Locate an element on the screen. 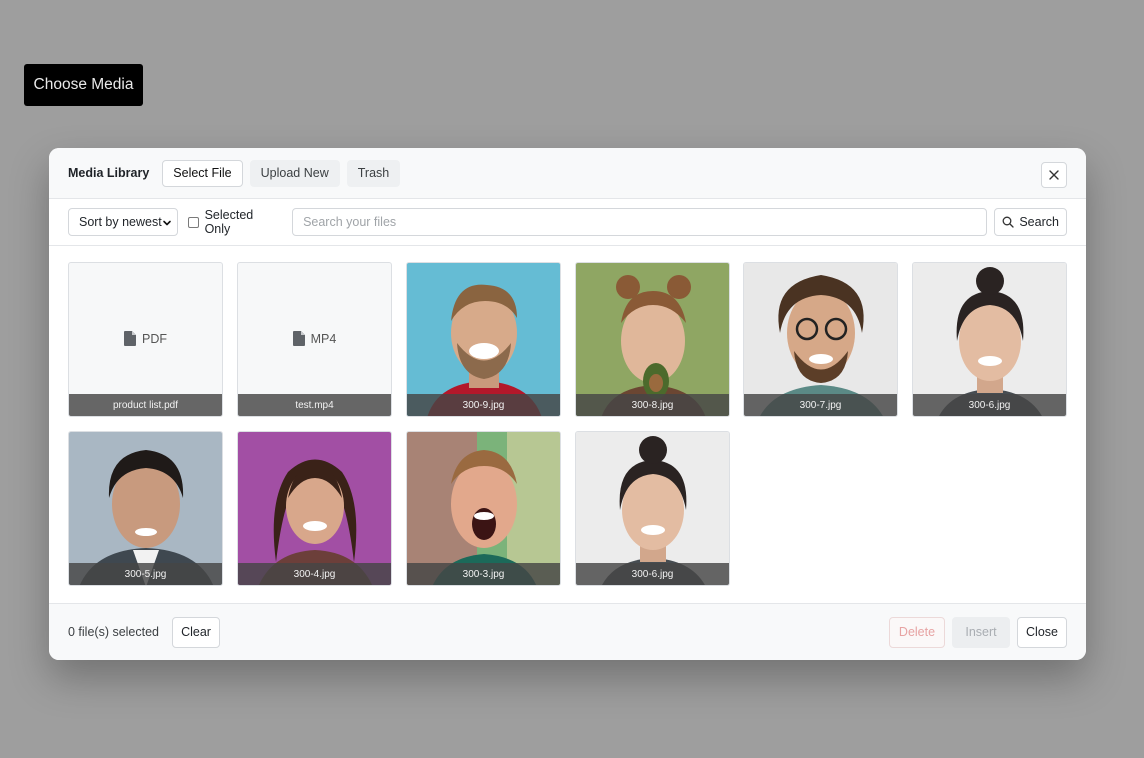 The height and width of the screenshot is (758, 1144). media-card-image: 300-8.jpg is located at coordinates (652, 339).